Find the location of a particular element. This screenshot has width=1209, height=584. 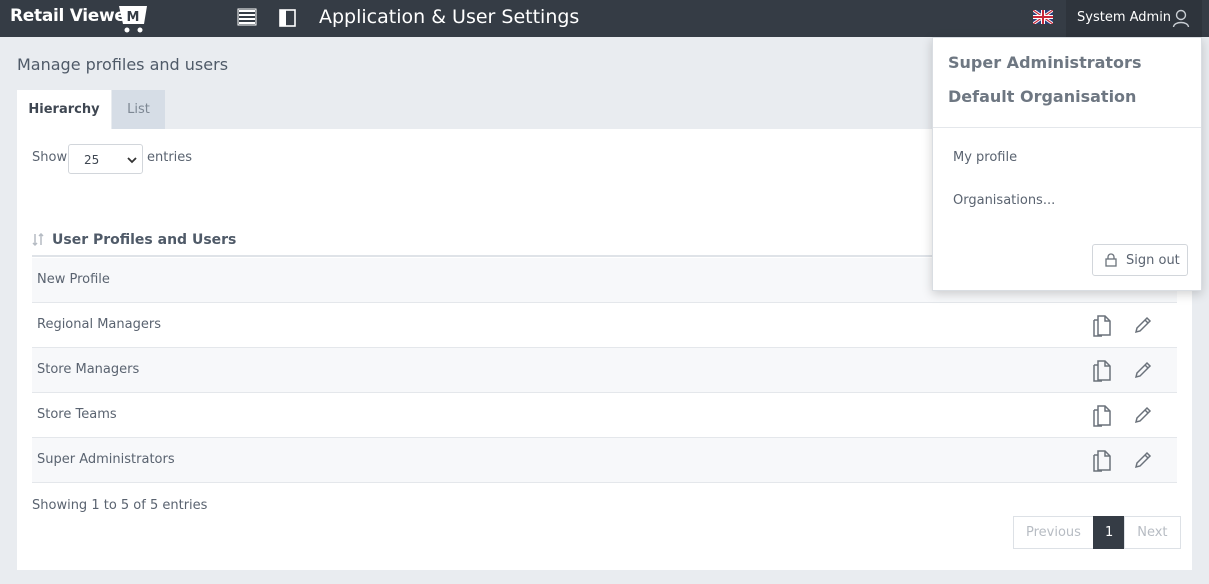

sort-icon is located at coordinates (38, 240).